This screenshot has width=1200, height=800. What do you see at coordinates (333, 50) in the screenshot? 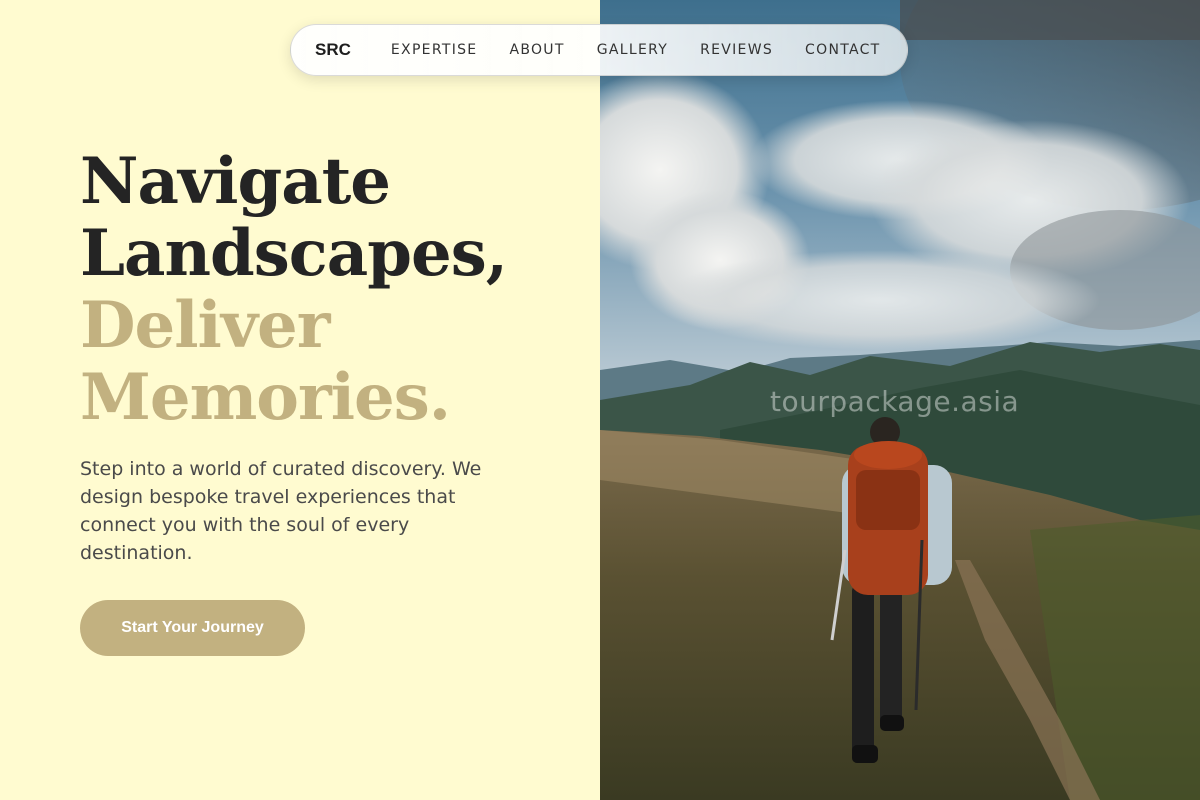
I see `site-logo: SRC` at bounding box center [333, 50].